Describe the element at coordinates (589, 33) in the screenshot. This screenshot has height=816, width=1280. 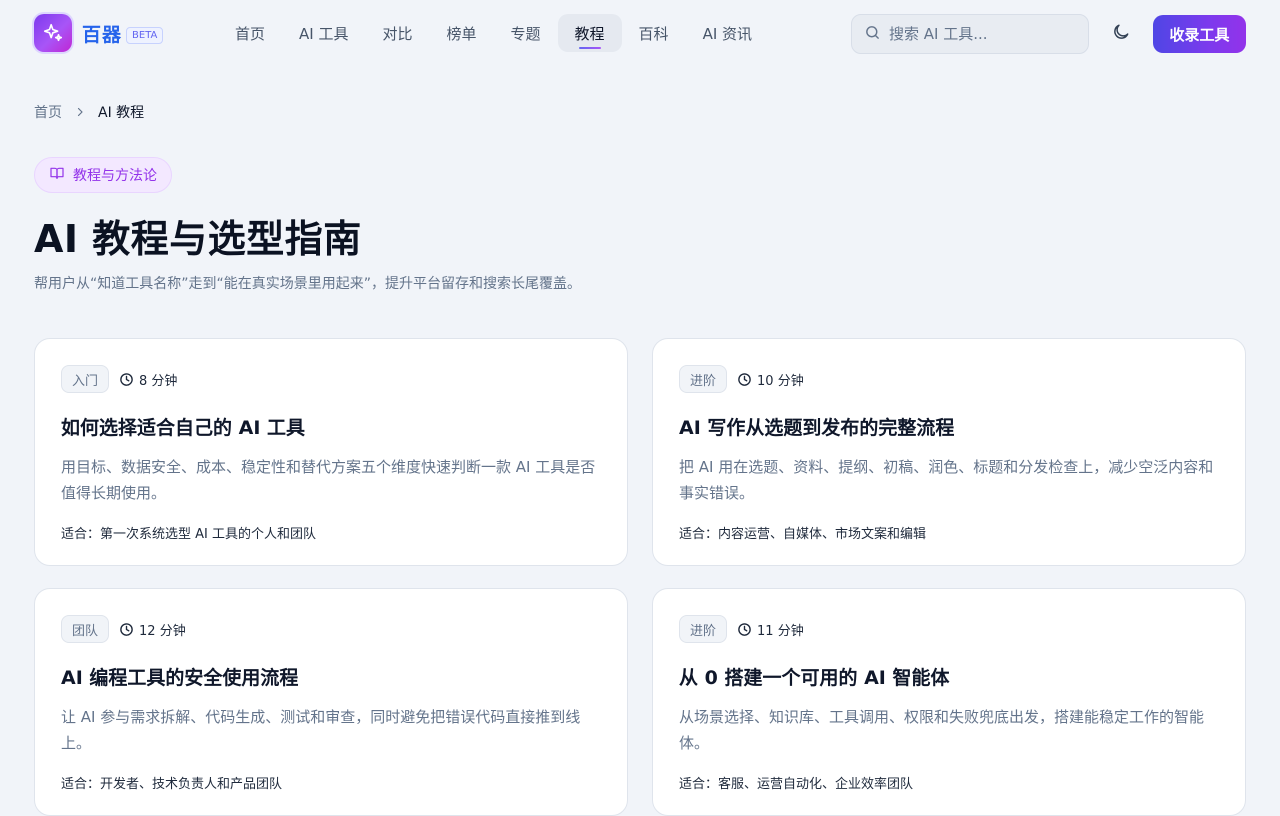
I see `nav-item-tutorials: 教程` at that location.